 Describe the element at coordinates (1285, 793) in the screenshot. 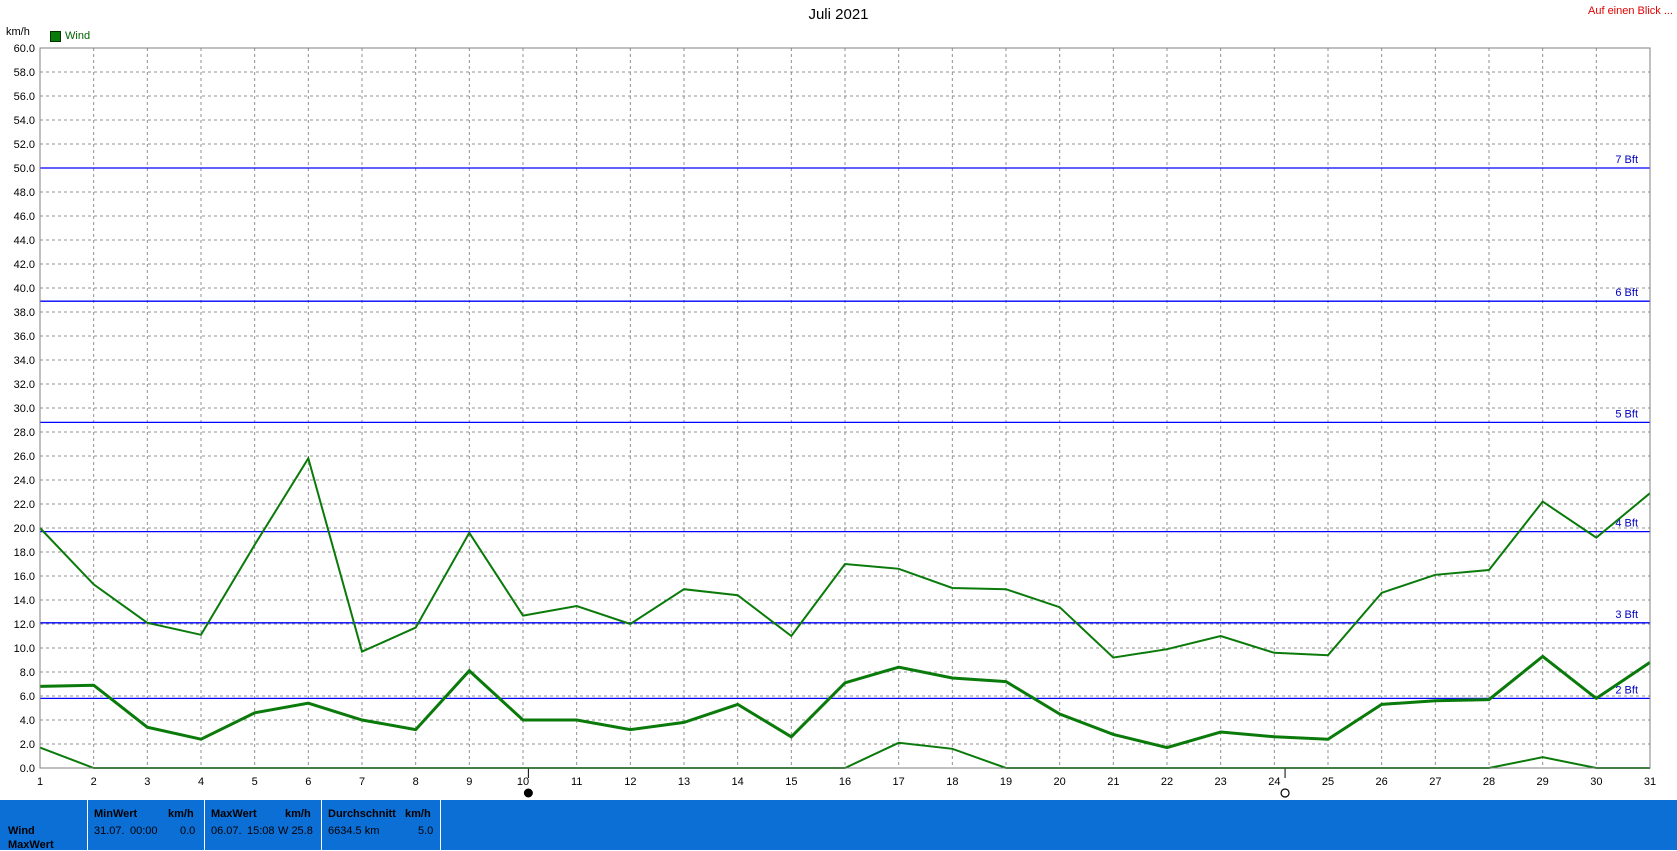

I see `full-moon-icon` at that location.